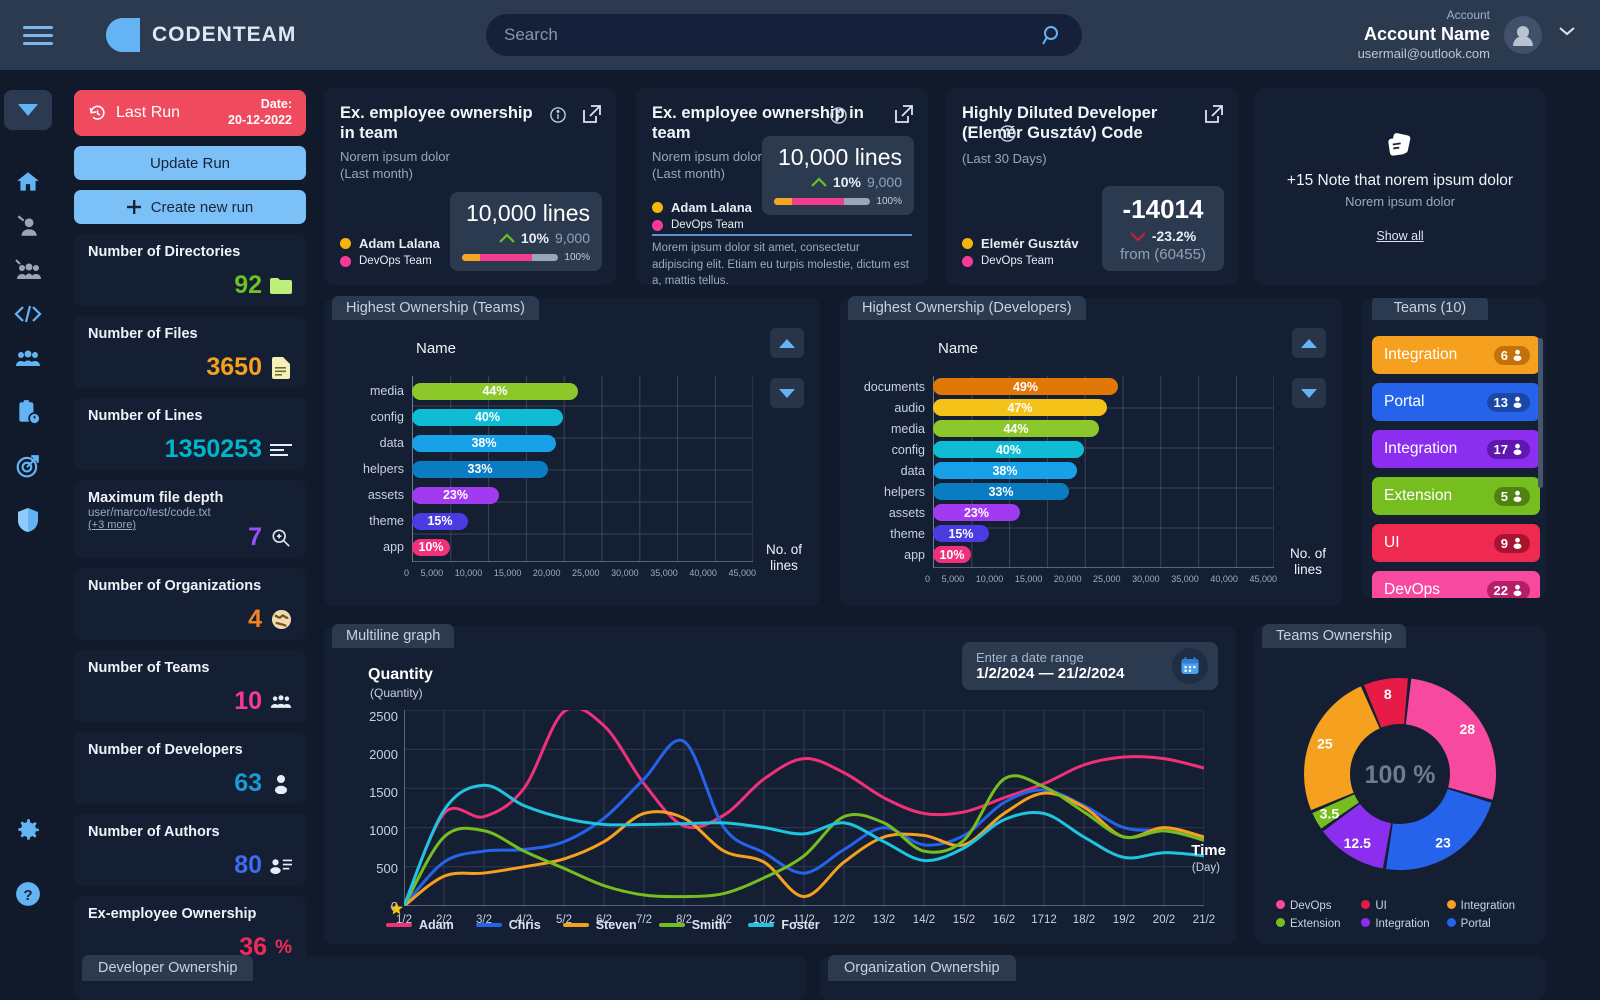 Image resolution: width=1600 pixels, height=1000 pixels. I want to click on stat-card-files: Number of Files 3650, so click(190, 352).